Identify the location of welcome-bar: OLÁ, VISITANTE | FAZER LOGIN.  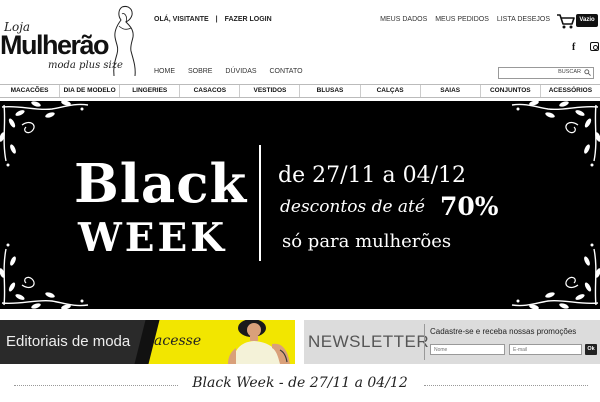
(213, 19).